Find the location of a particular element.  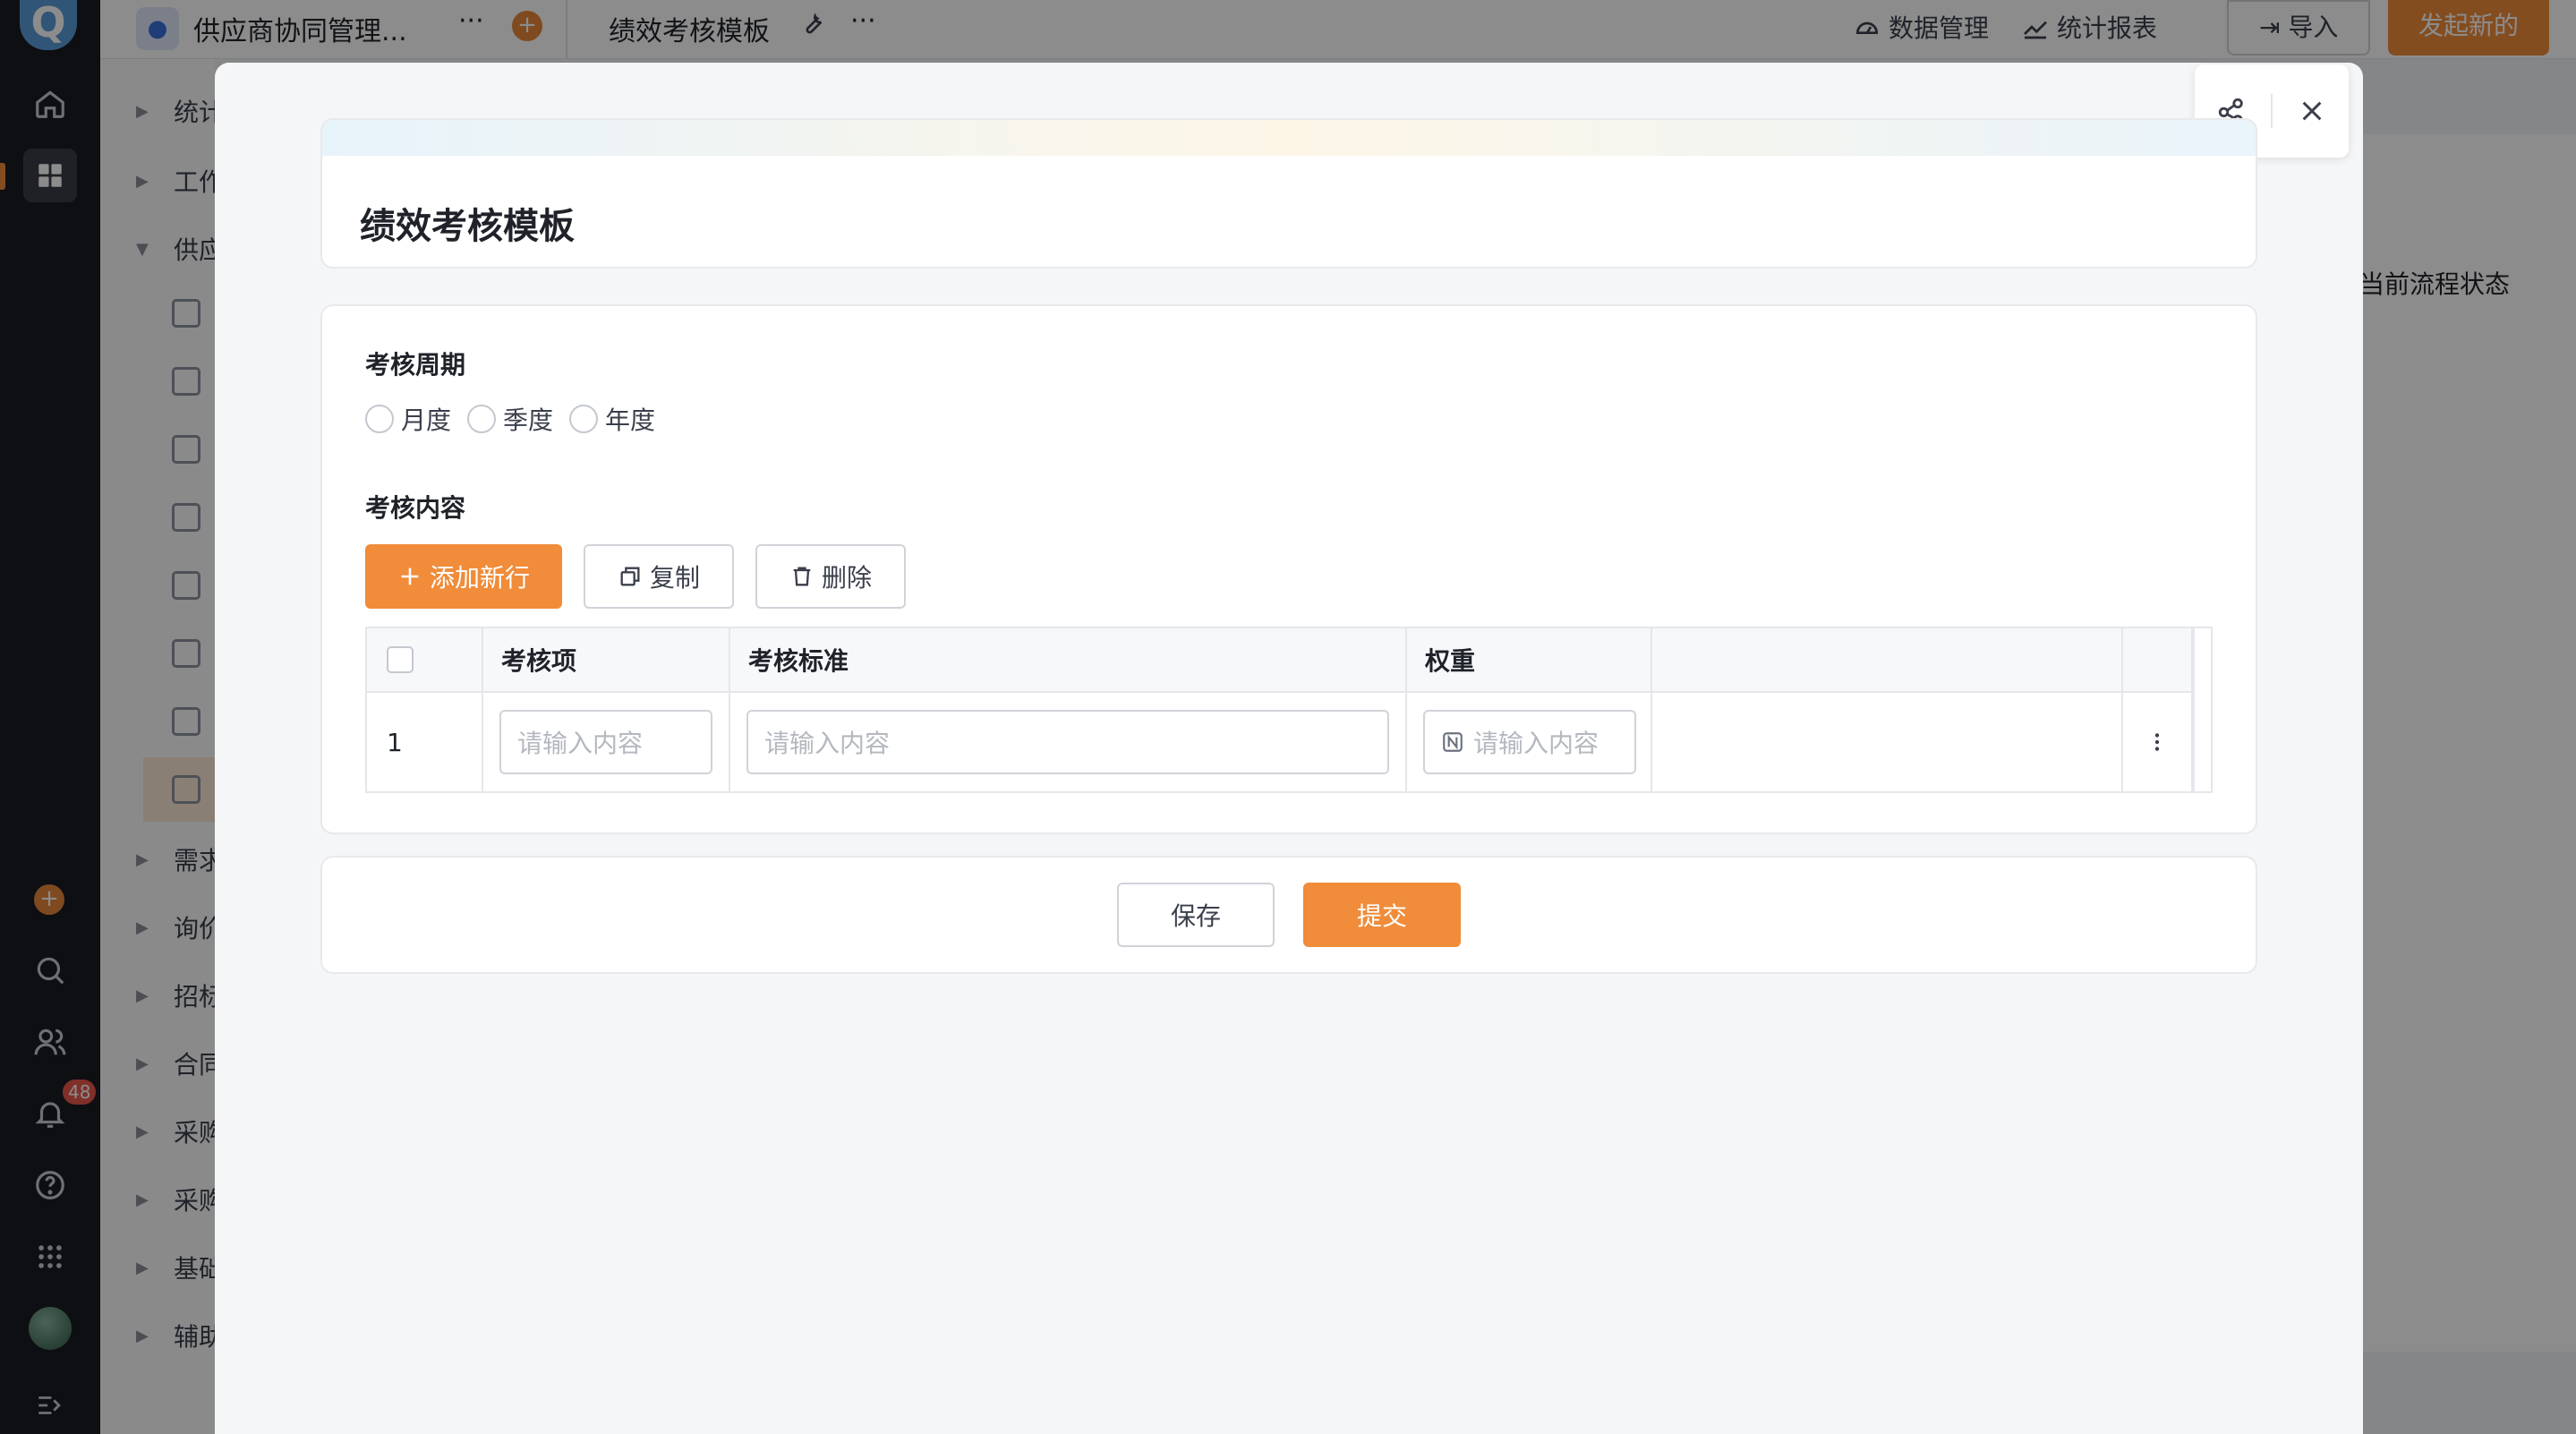

column-header-item: 考核项 is located at coordinates (606, 659).